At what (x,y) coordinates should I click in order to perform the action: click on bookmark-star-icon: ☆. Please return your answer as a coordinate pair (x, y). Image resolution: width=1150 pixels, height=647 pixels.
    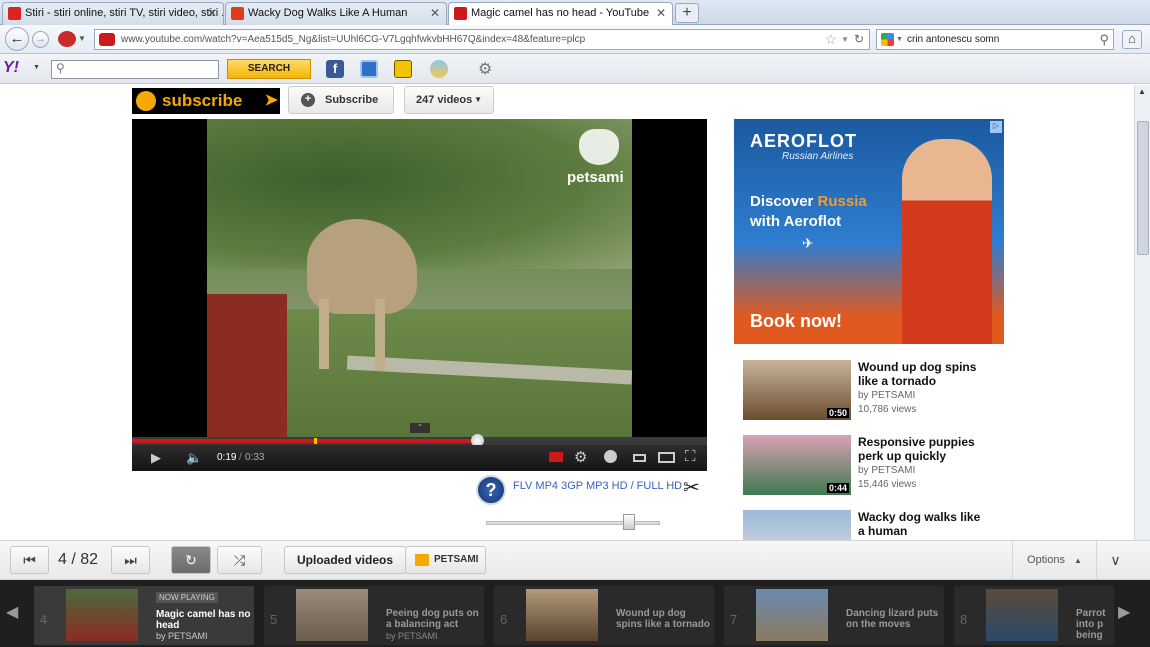
    Looking at the image, I should click on (830, 39).